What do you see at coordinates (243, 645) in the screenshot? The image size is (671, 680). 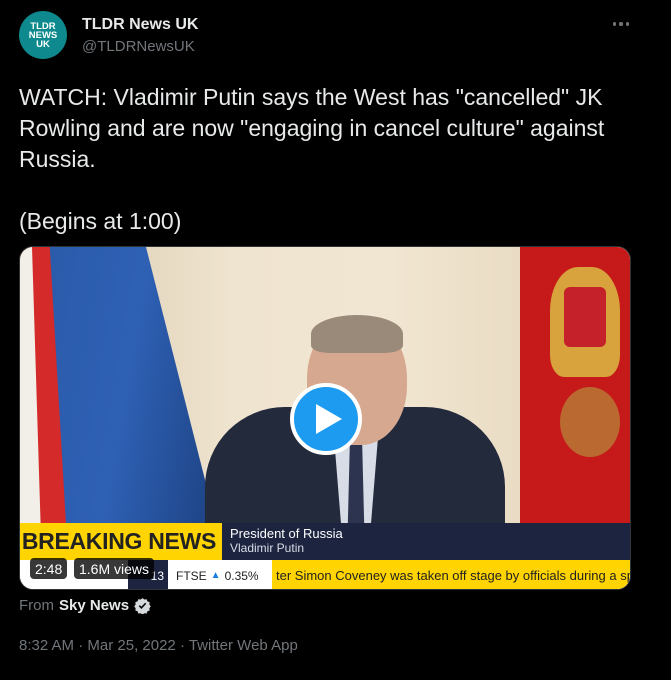 I see `tweet-client: Twitter Web App` at bounding box center [243, 645].